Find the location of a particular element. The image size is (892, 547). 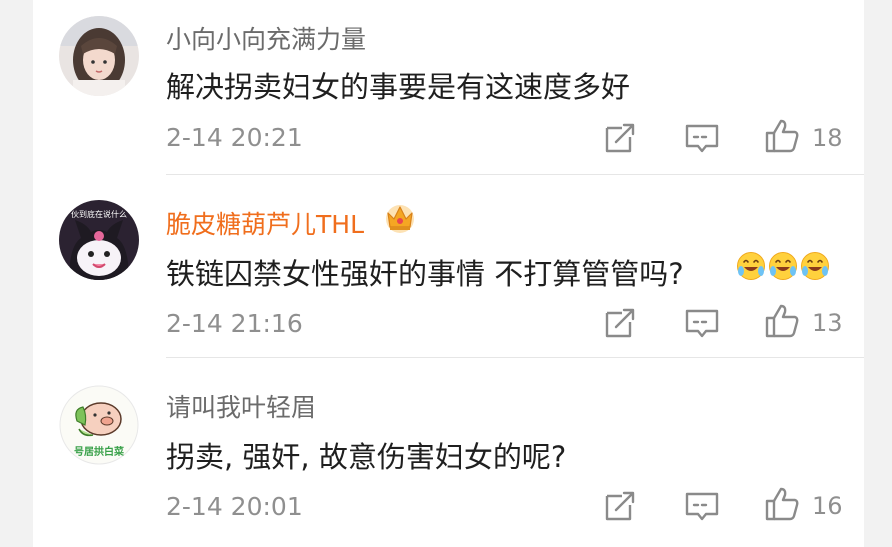

pig-cabbage-avatar-icon: 号居拱白菜 is located at coordinates (99, 425).